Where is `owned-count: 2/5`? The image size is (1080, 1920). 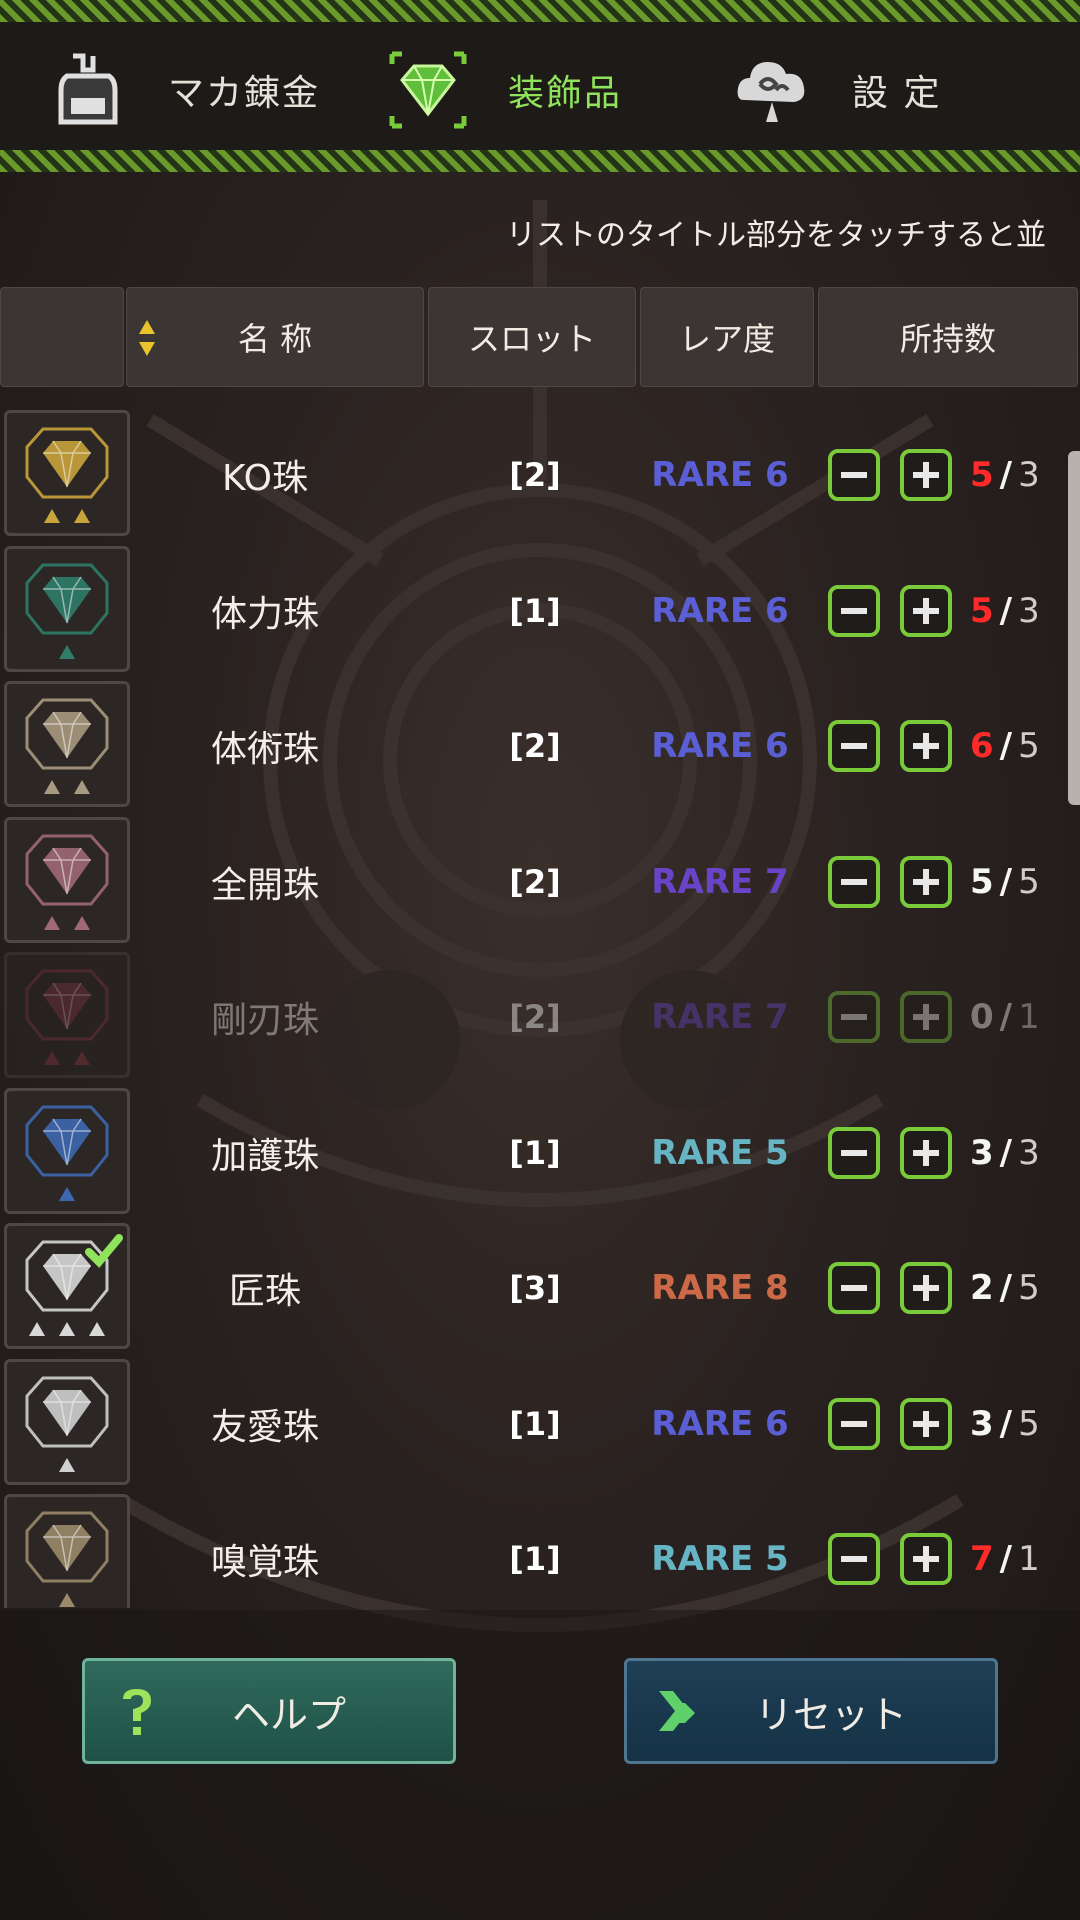
owned-count: 2/5 is located at coordinates (1005, 1288).